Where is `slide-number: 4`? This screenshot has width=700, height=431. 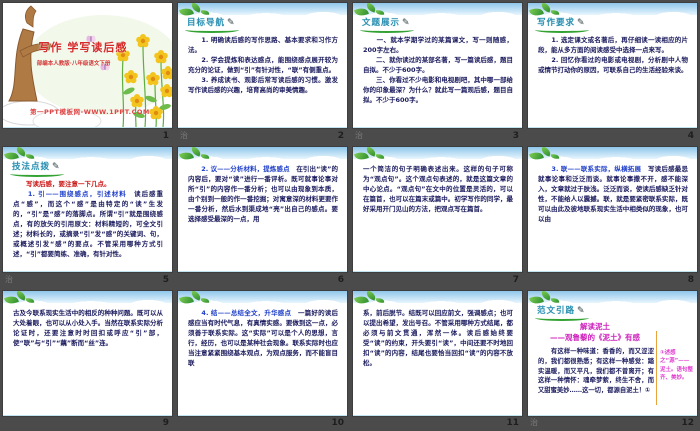 slide-number: 4 is located at coordinates (690, 136).